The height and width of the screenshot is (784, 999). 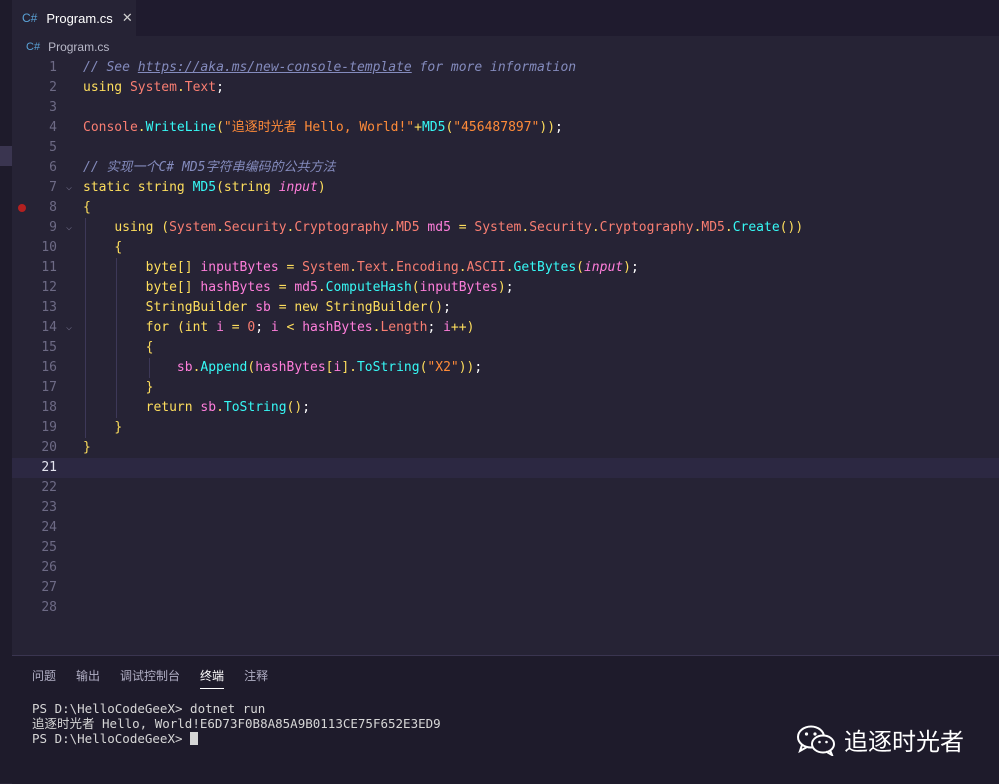 What do you see at coordinates (74, 18) in the screenshot?
I see `tab-program-cs: C# Program.cs ✕` at bounding box center [74, 18].